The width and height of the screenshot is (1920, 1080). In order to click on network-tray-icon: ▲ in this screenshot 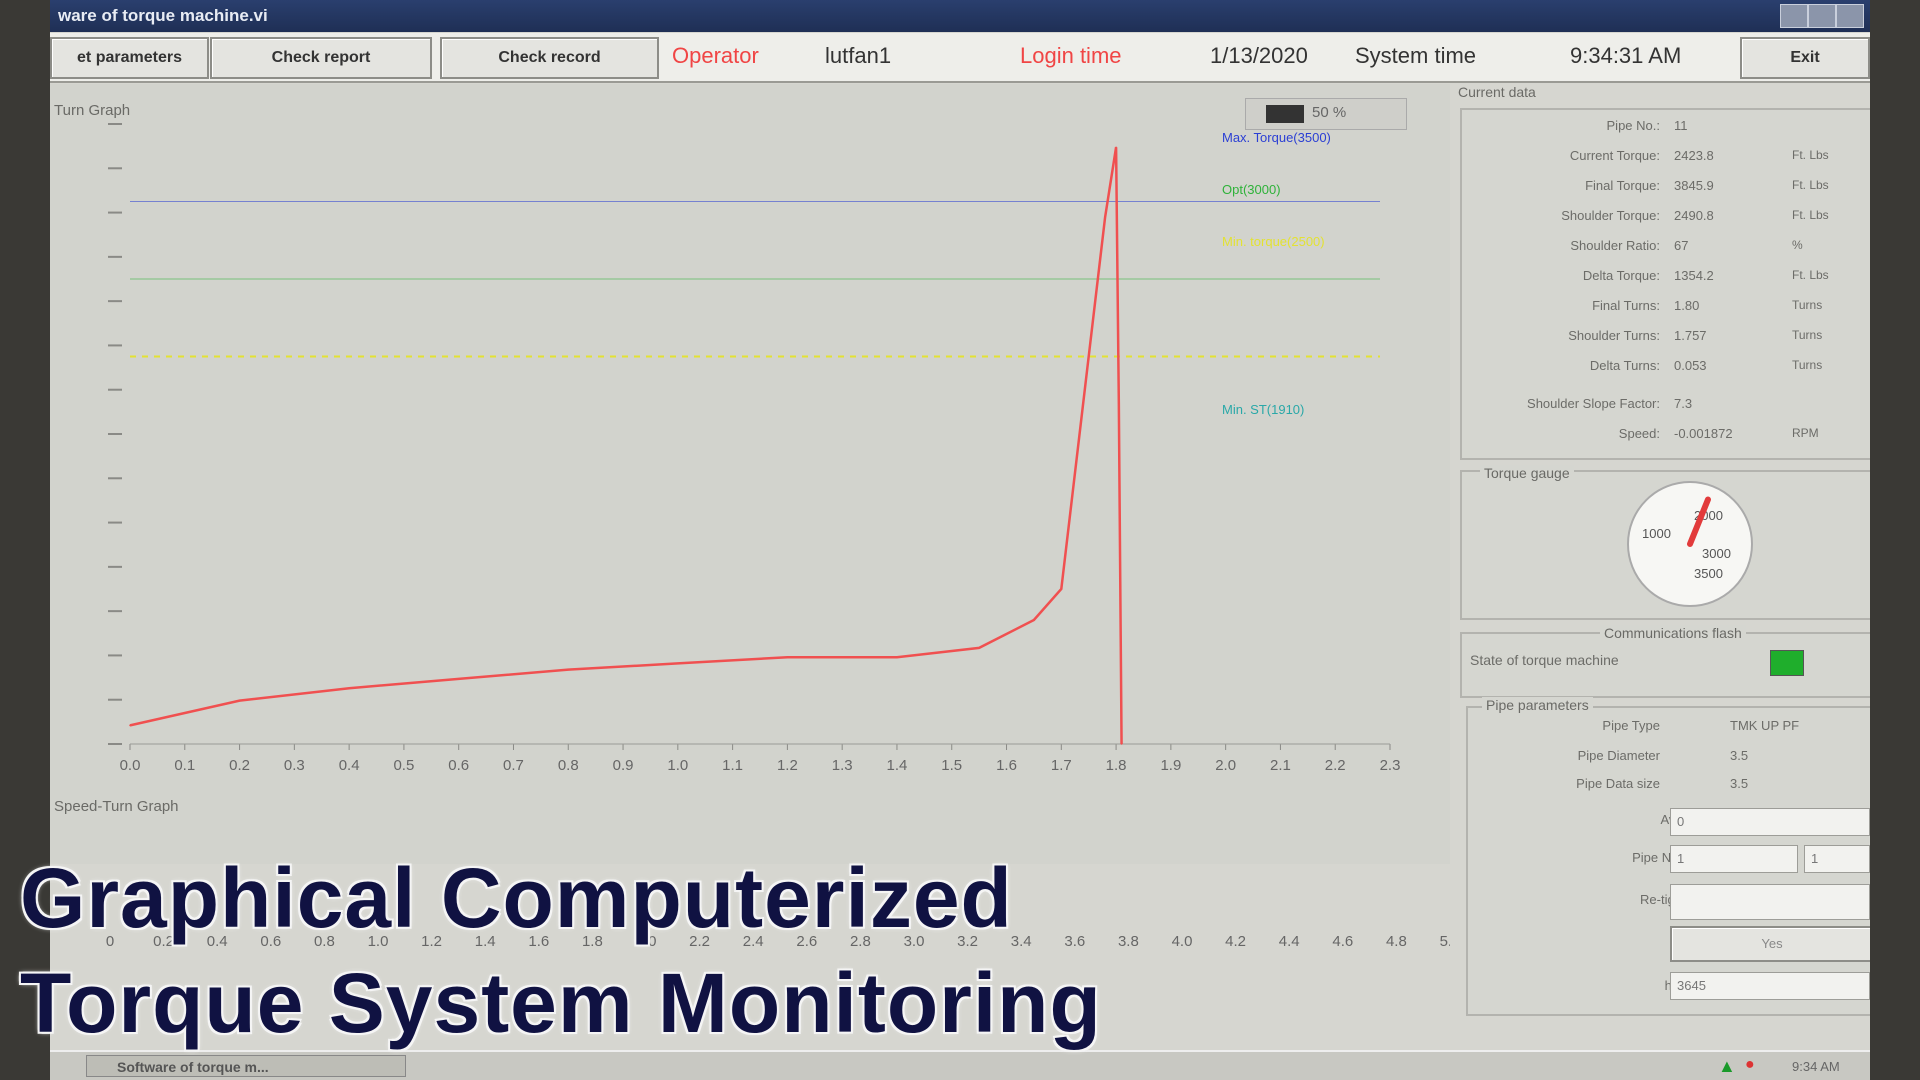, I will do `click(1727, 1066)`.